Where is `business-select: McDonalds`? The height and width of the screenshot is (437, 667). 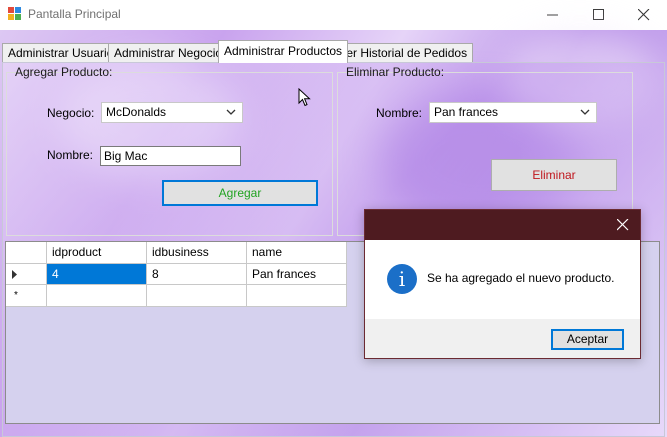
business-select: McDonalds is located at coordinates (172, 112).